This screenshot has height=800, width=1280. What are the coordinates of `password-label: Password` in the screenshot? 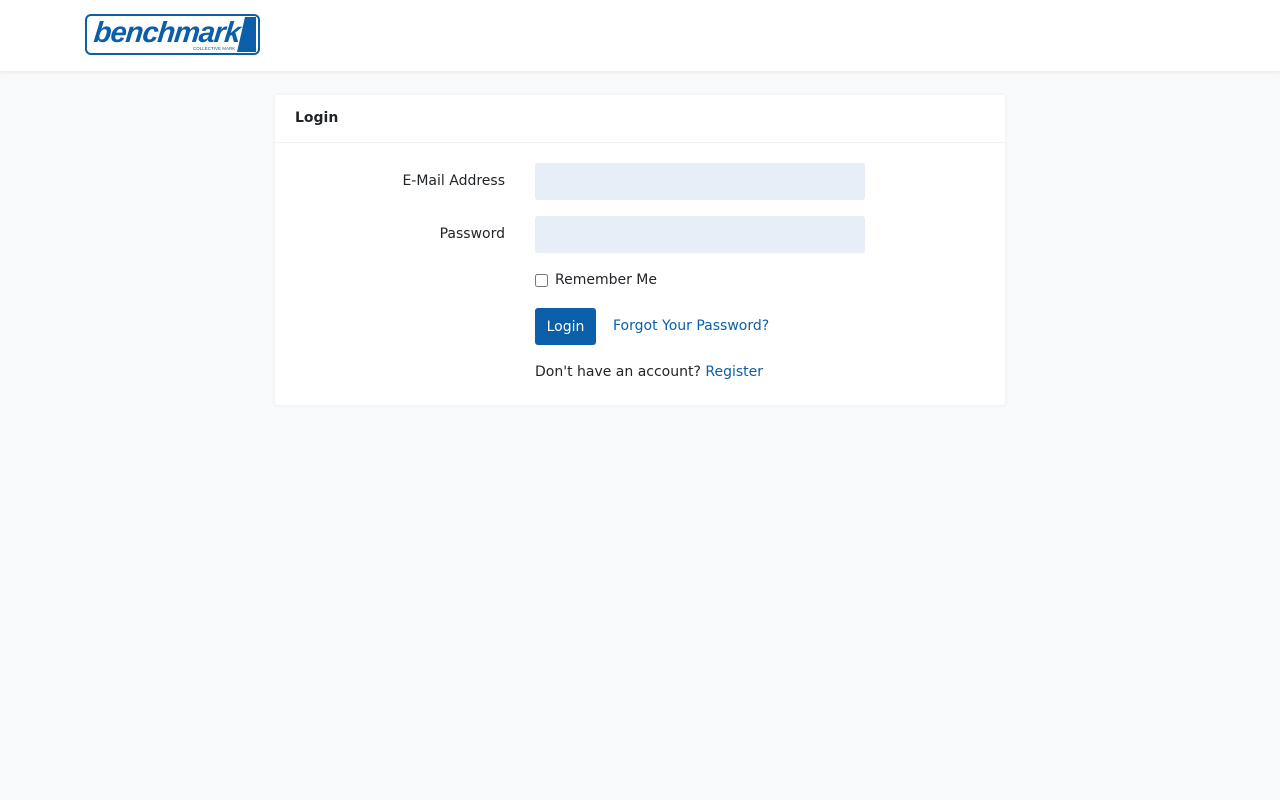 It's located at (472, 234).